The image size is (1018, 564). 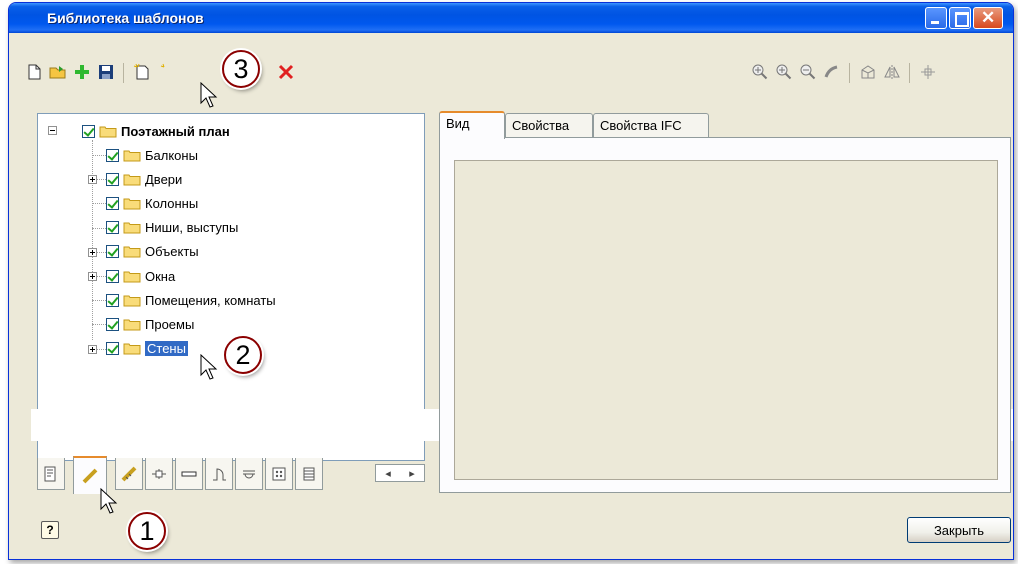 I want to click on tab-windows, so click(x=249, y=474).